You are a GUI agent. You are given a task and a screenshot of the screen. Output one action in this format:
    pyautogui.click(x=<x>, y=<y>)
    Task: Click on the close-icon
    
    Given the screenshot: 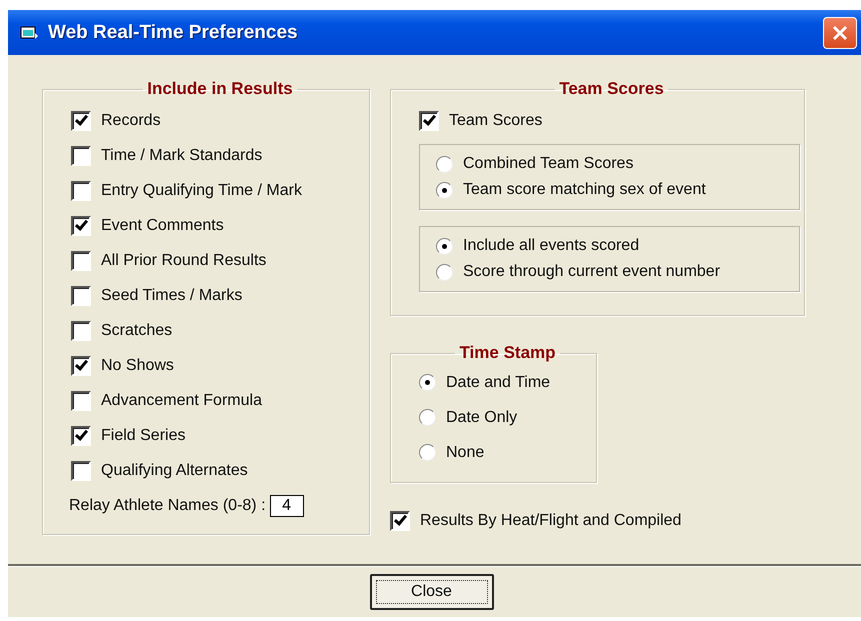 What is the action you would take?
    pyautogui.click(x=840, y=32)
    